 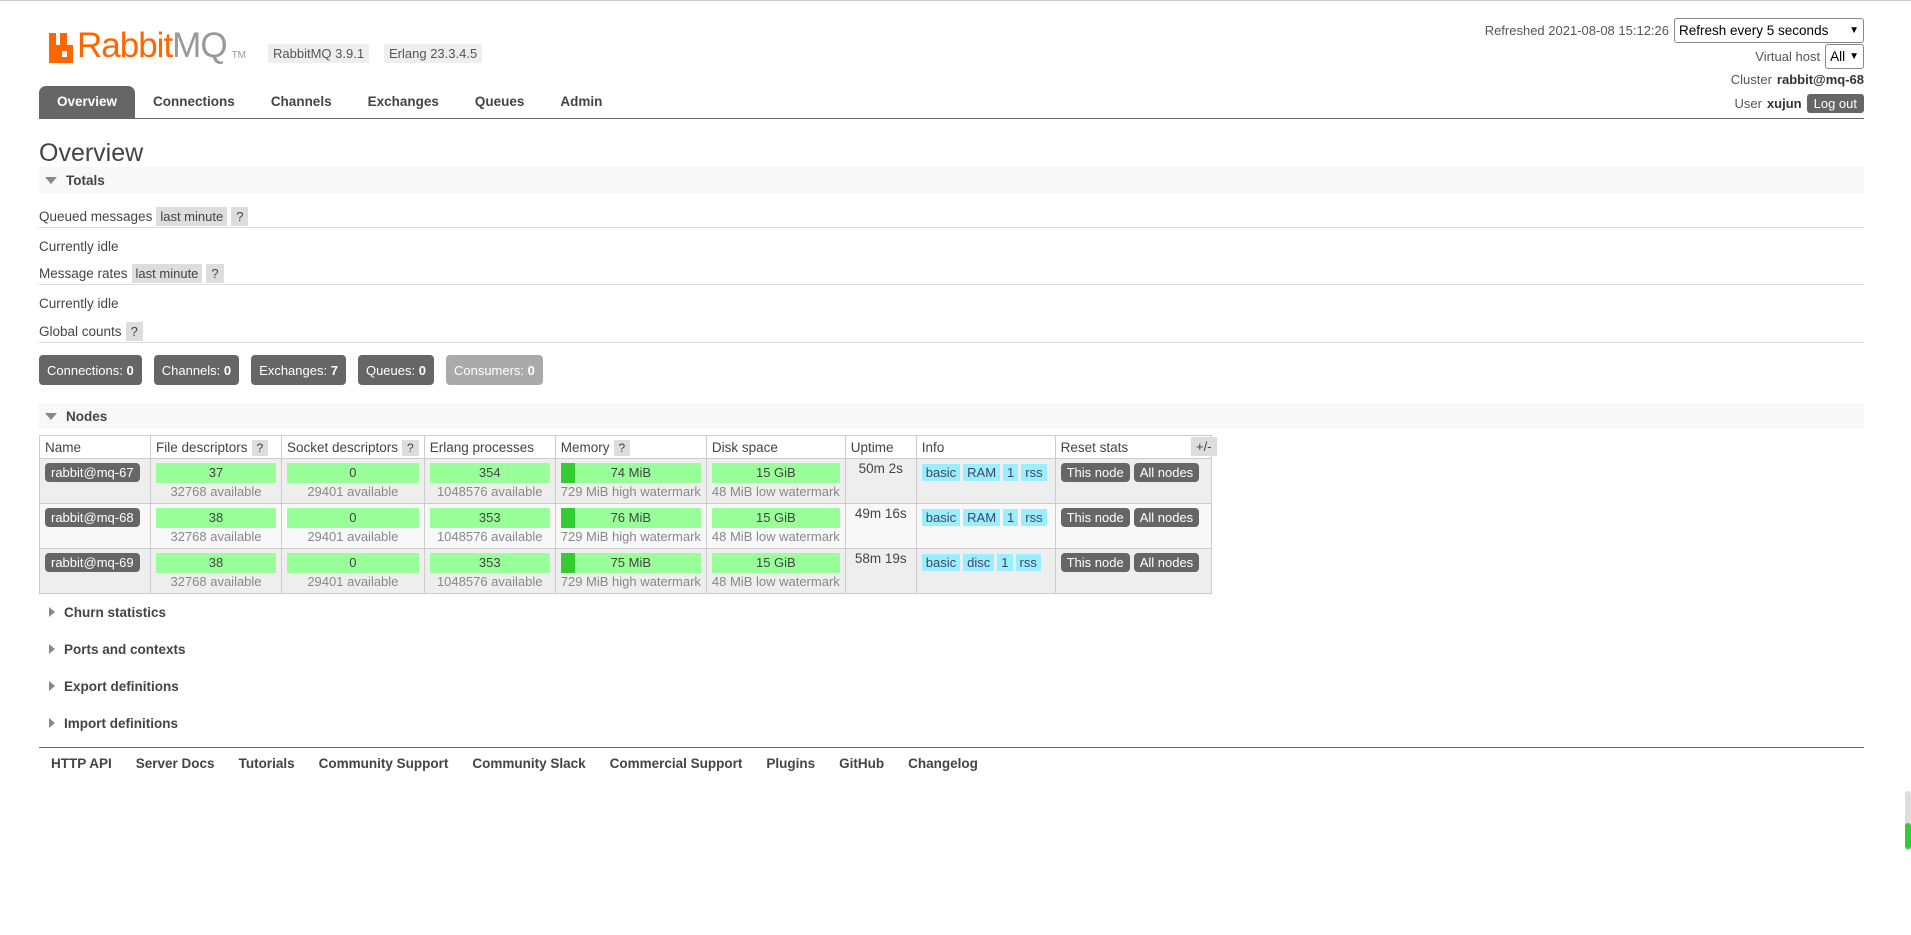 I want to click on tab-exchanges: Exchanges, so click(x=403, y=102).